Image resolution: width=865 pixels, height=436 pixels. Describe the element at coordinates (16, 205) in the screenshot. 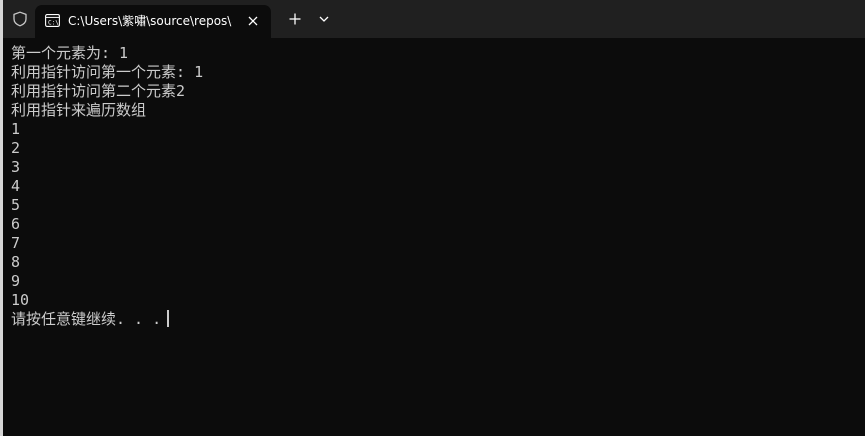

I see `console-line: 5` at that location.